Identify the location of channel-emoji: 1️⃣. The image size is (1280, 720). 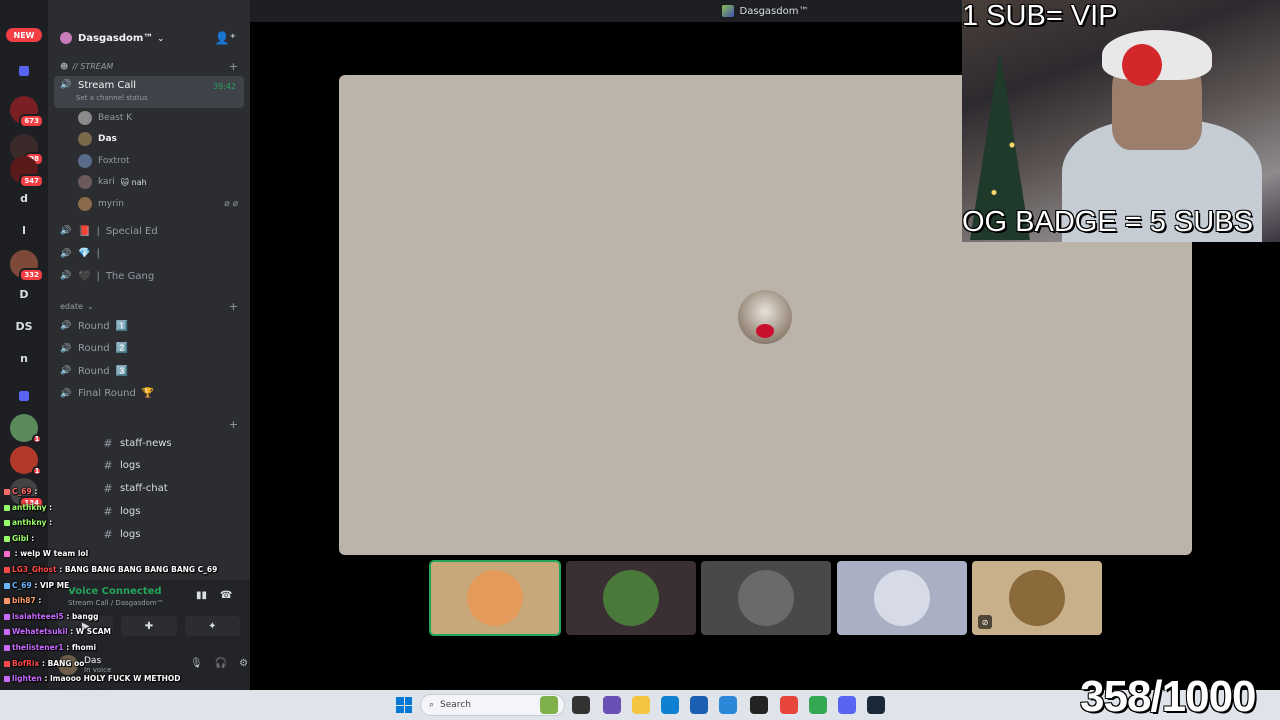
(122, 326).